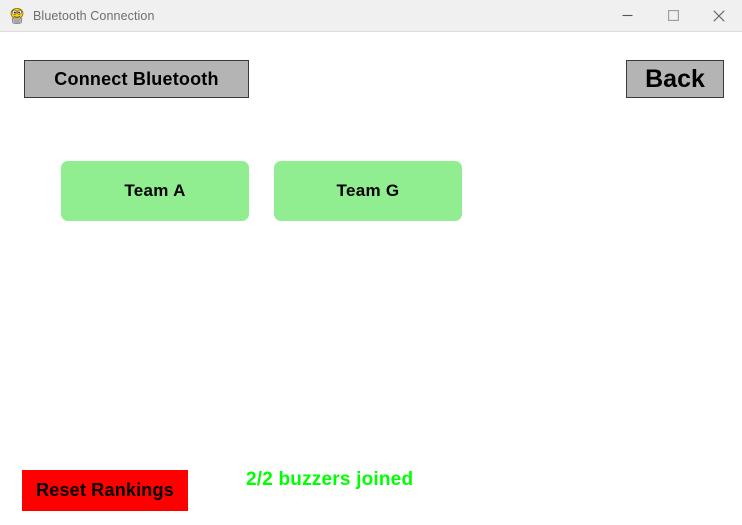  I want to click on buzzer-status-label: 2/2 buzzers joined, so click(330, 479).